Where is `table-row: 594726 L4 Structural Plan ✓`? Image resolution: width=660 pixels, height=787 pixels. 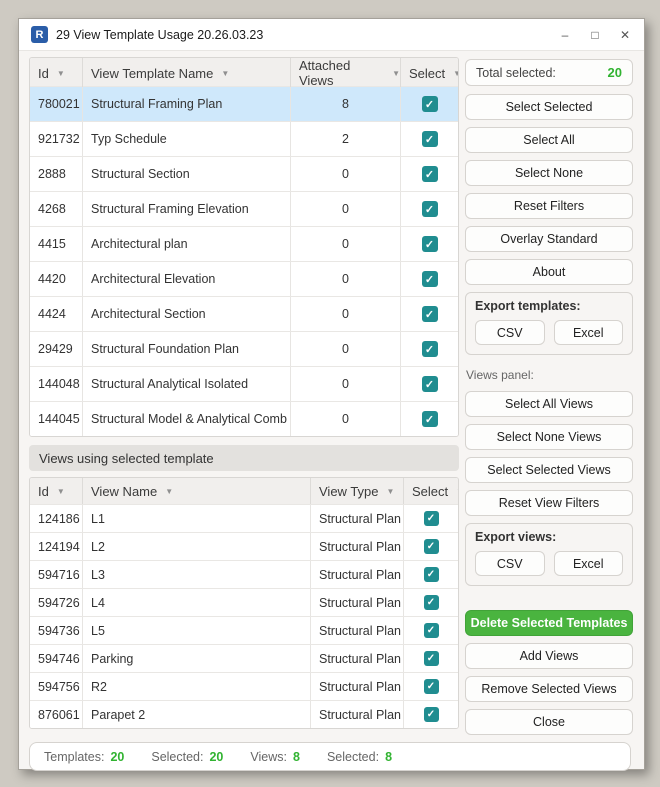 table-row: 594726 L4 Structural Plan ✓ is located at coordinates (244, 602).